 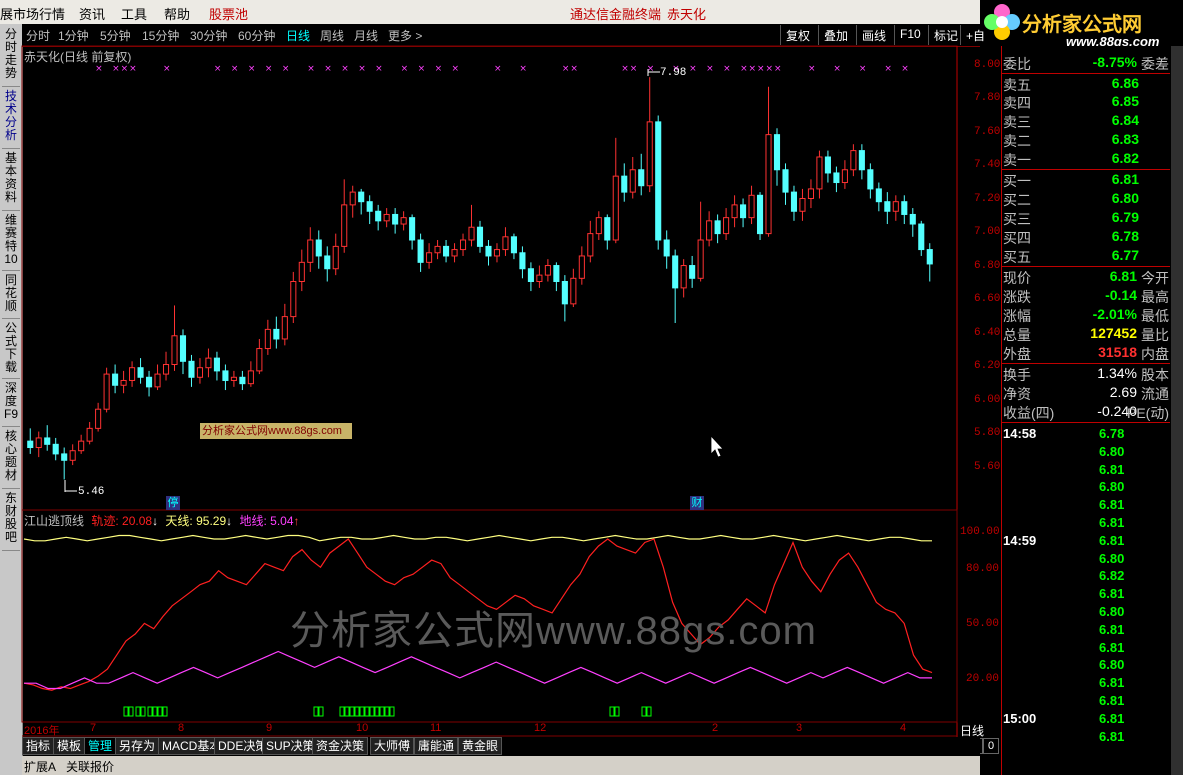 What do you see at coordinates (1086, 140) in the screenshot?
I see `ask-row: 卖二 6.83` at bounding box center [1086, 140].